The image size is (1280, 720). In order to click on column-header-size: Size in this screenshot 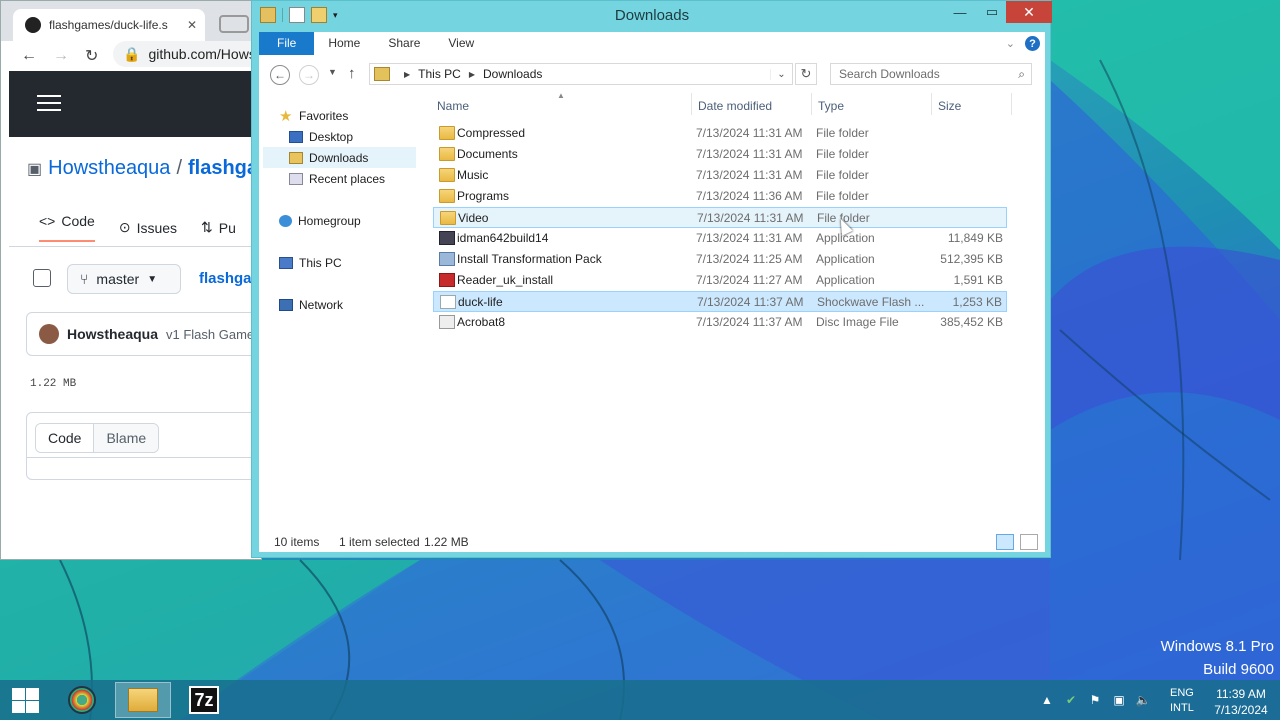, I will do `click(949, 110)`.